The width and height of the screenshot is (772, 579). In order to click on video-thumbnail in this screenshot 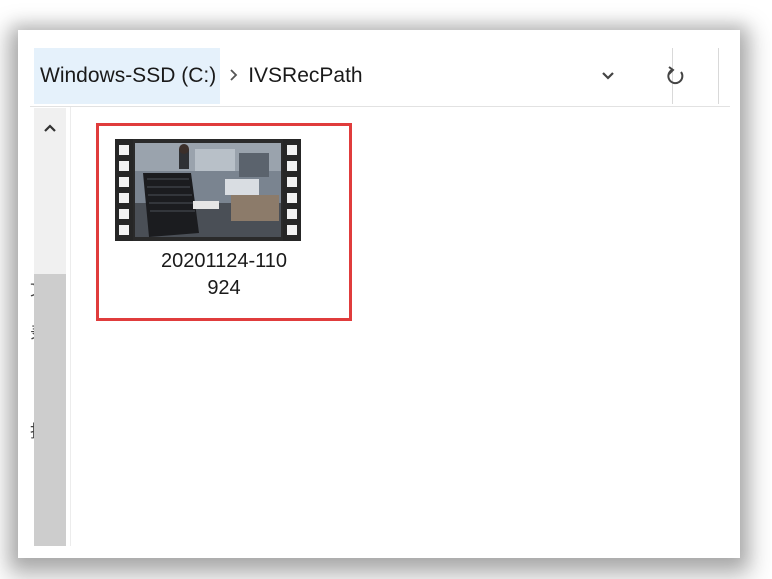, I will do `click(208, 190)`.